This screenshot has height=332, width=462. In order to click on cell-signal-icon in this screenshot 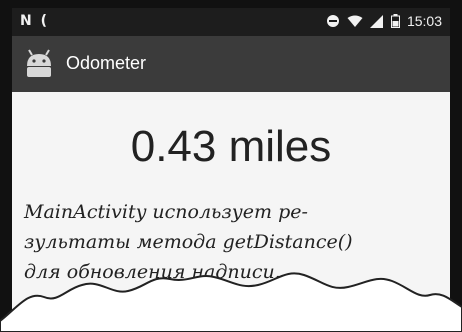, I will do `click(376, 21)`.